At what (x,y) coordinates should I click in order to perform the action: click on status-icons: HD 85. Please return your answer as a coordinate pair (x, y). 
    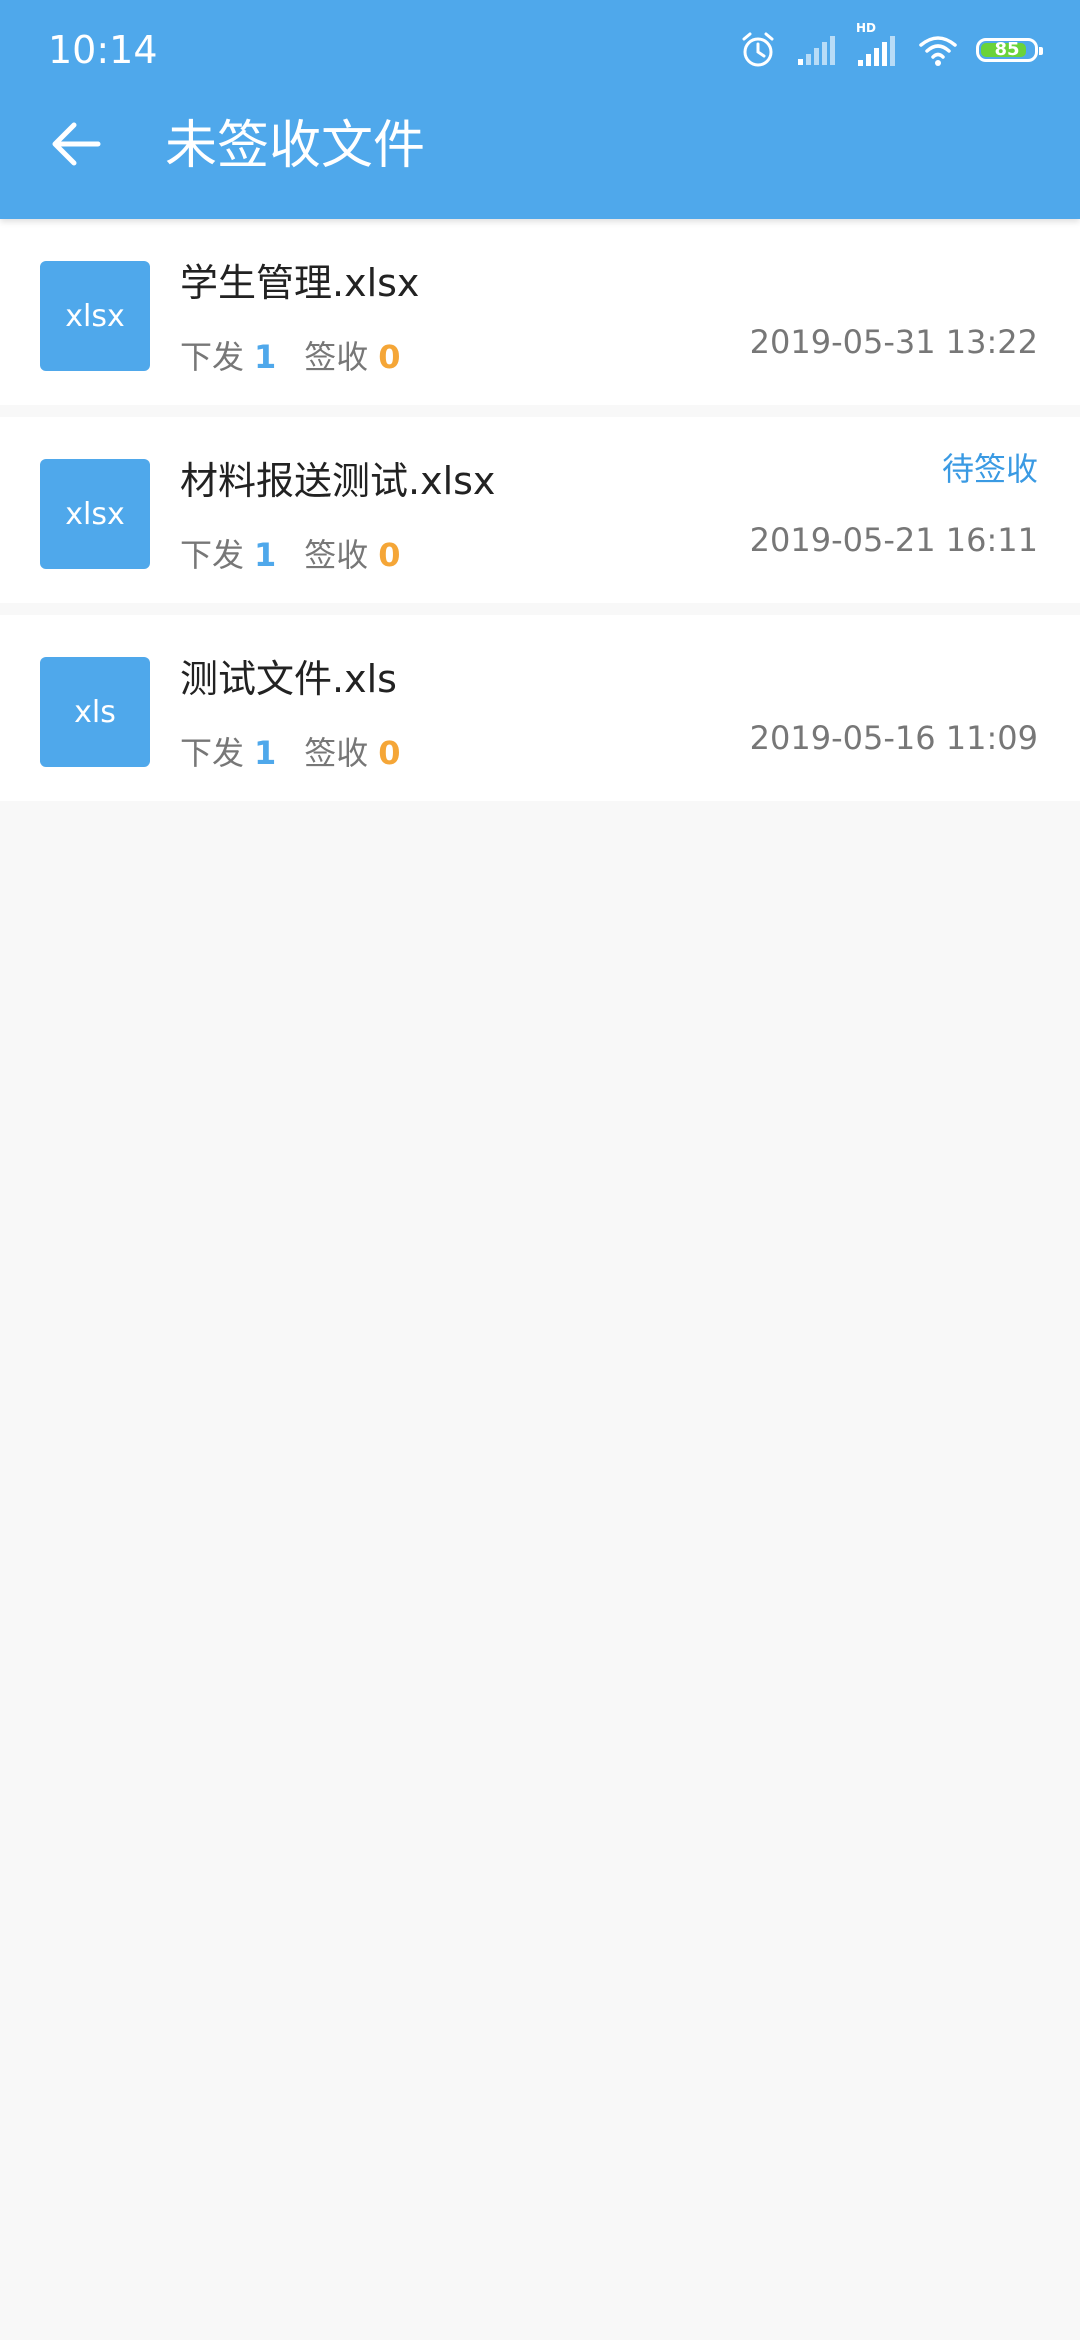
    Looking at the image, I should click on (890, 47).